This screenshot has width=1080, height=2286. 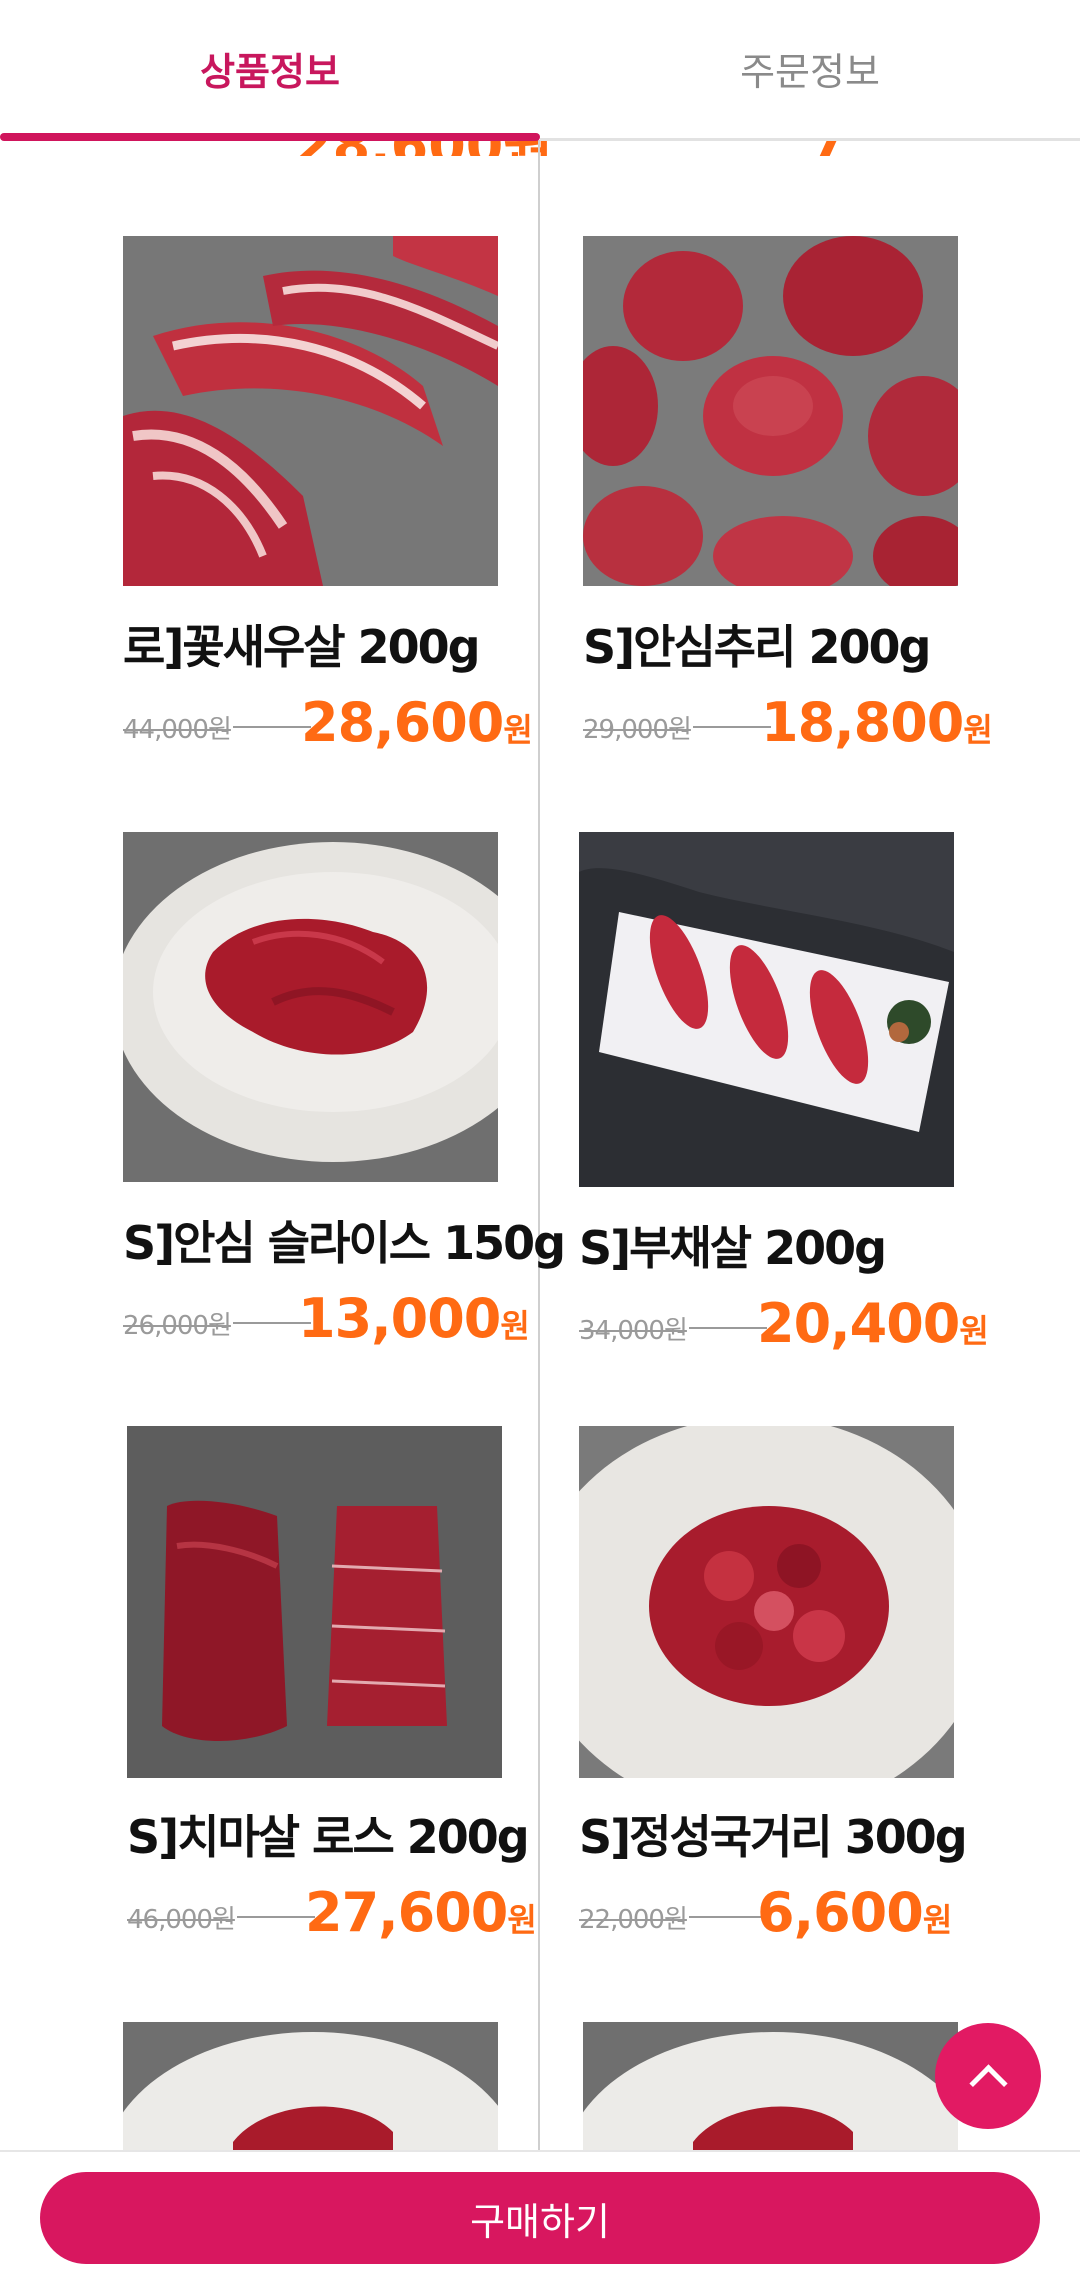 What do you see at coordinates (766, 1009) in the screenshot?
I see `flat-iron-steaks-on-tray-photo` at bounding box center [766, 1009].